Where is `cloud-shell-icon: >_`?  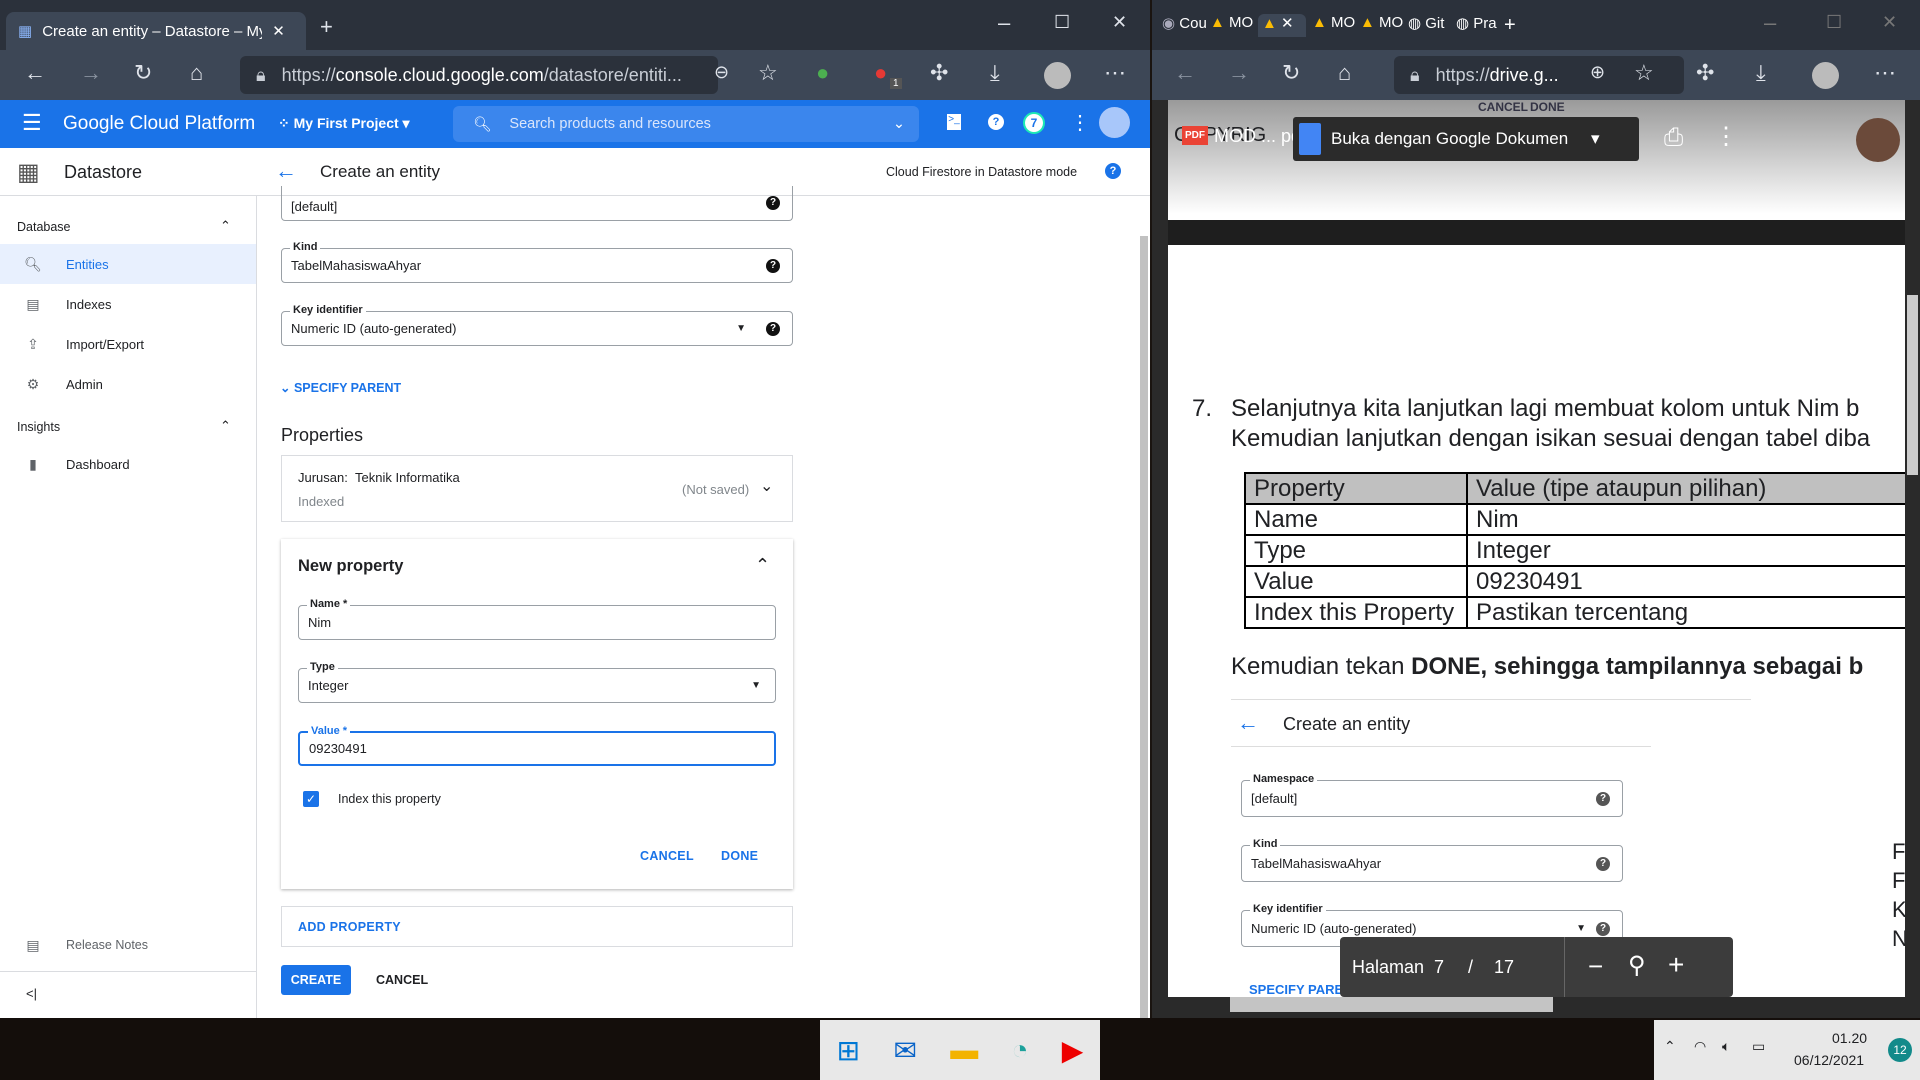
cloud-shell-icon: >_ is located at coordinates (954, 122).